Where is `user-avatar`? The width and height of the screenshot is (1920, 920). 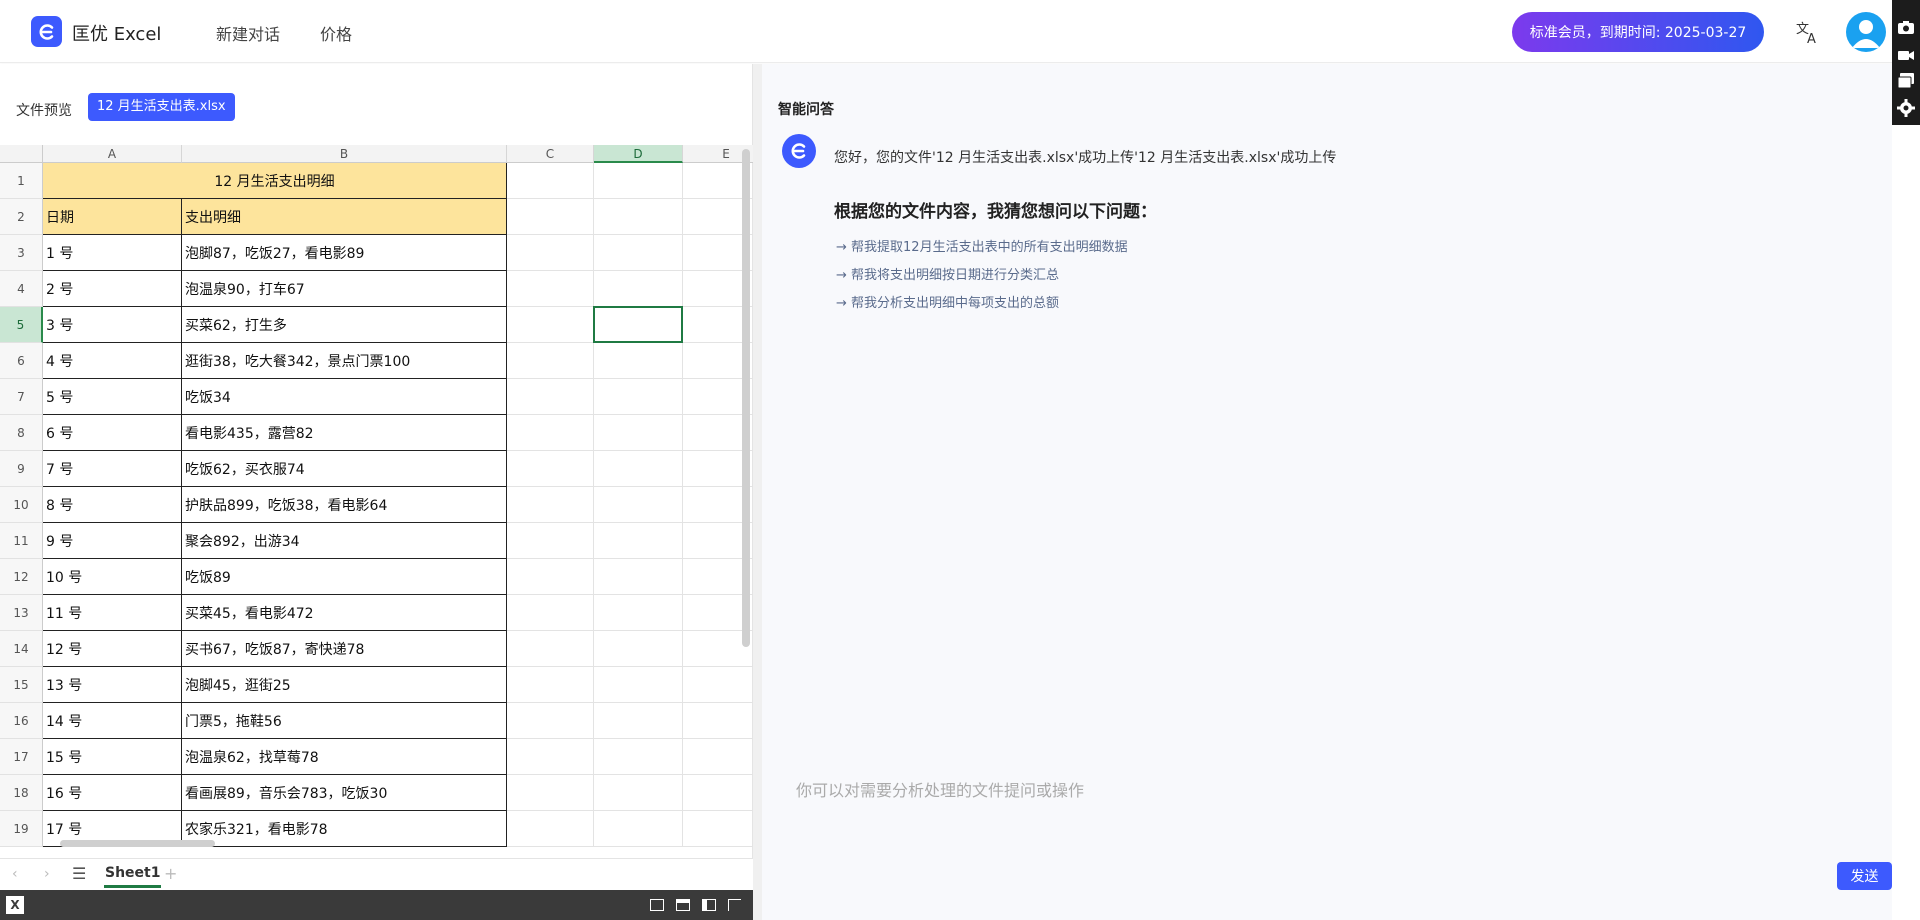 user-avatar is located at coordinates (1866, 32).